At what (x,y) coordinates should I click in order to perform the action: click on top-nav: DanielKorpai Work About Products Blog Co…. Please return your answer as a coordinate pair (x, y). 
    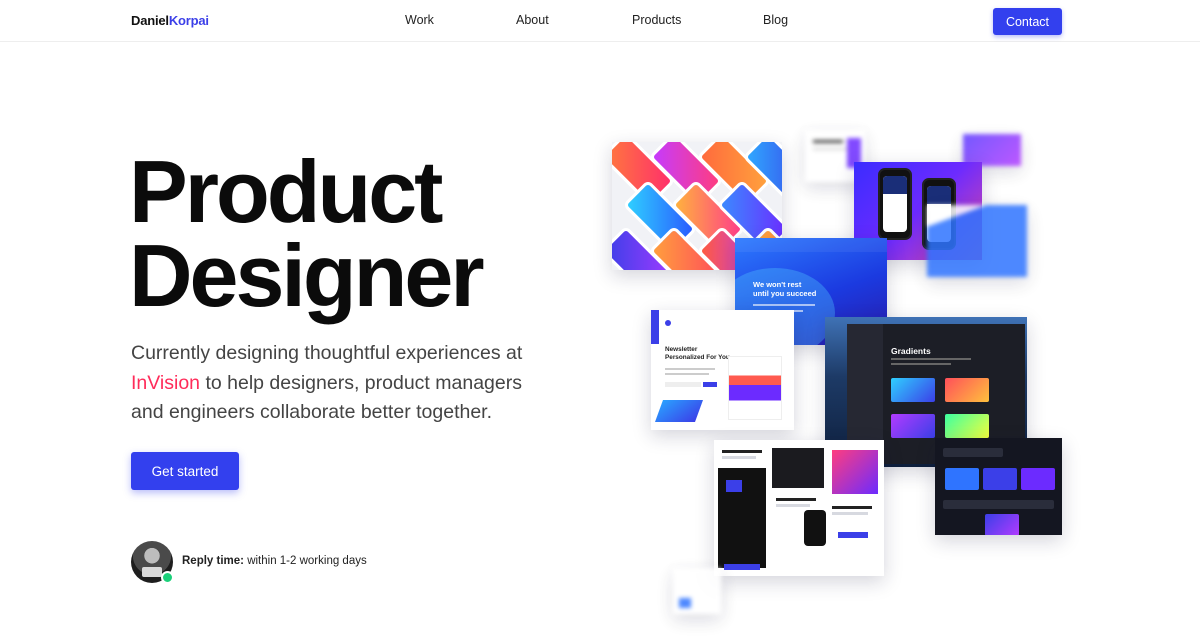
    Looking at the image, I should click on (600, 21).